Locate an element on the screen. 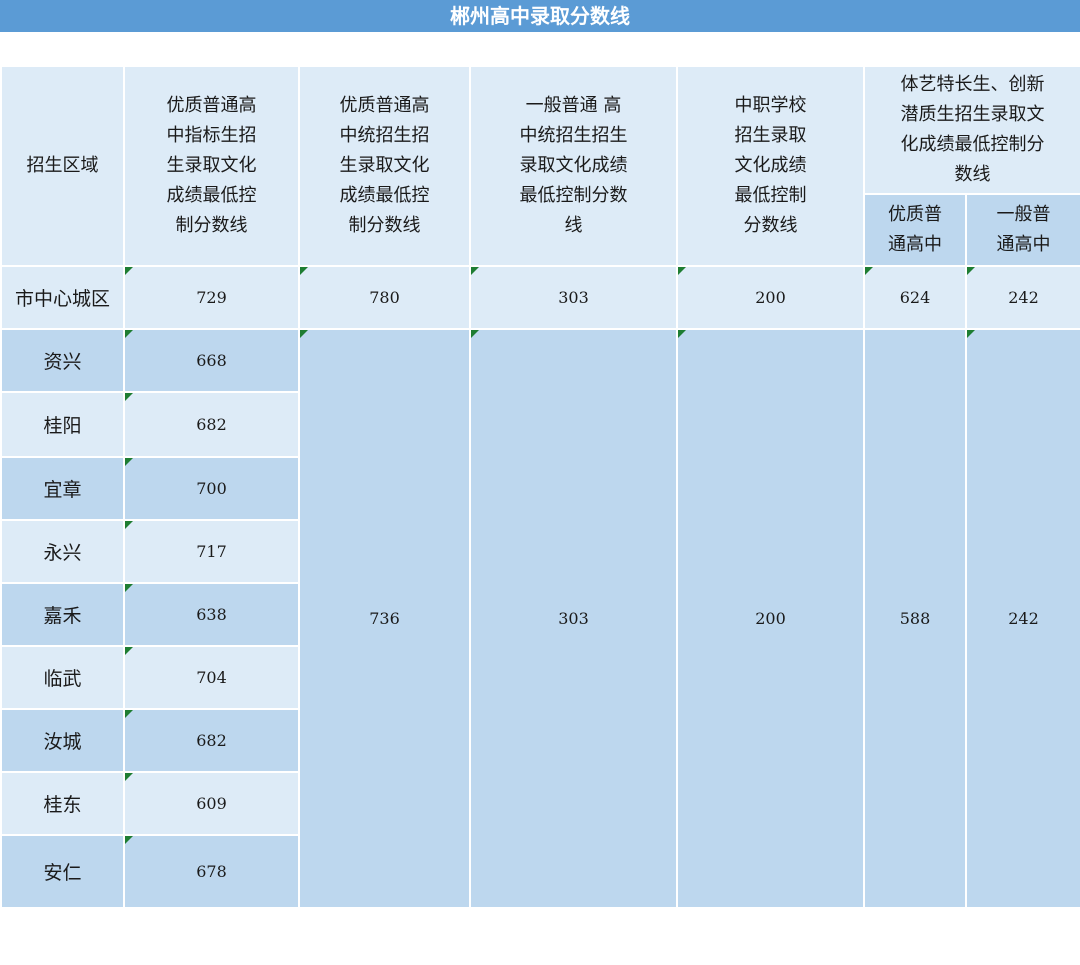 The image size is (1080, 965). score-cell: 717 is located at coordinates (211, 551).